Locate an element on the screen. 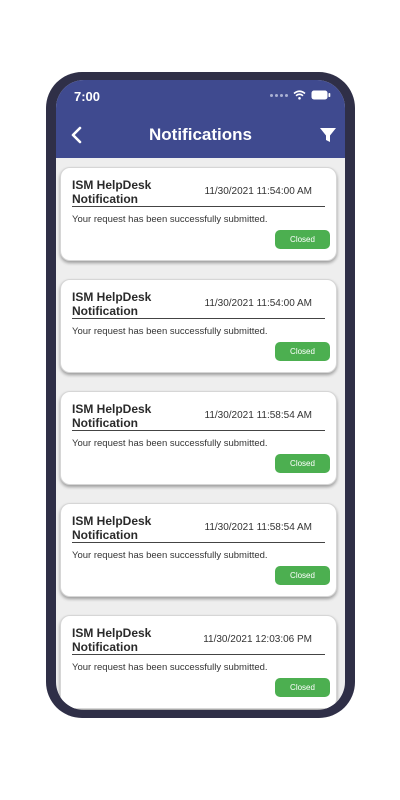 The image size is (400, 800). status-icons is located at coordinates (300, 95).